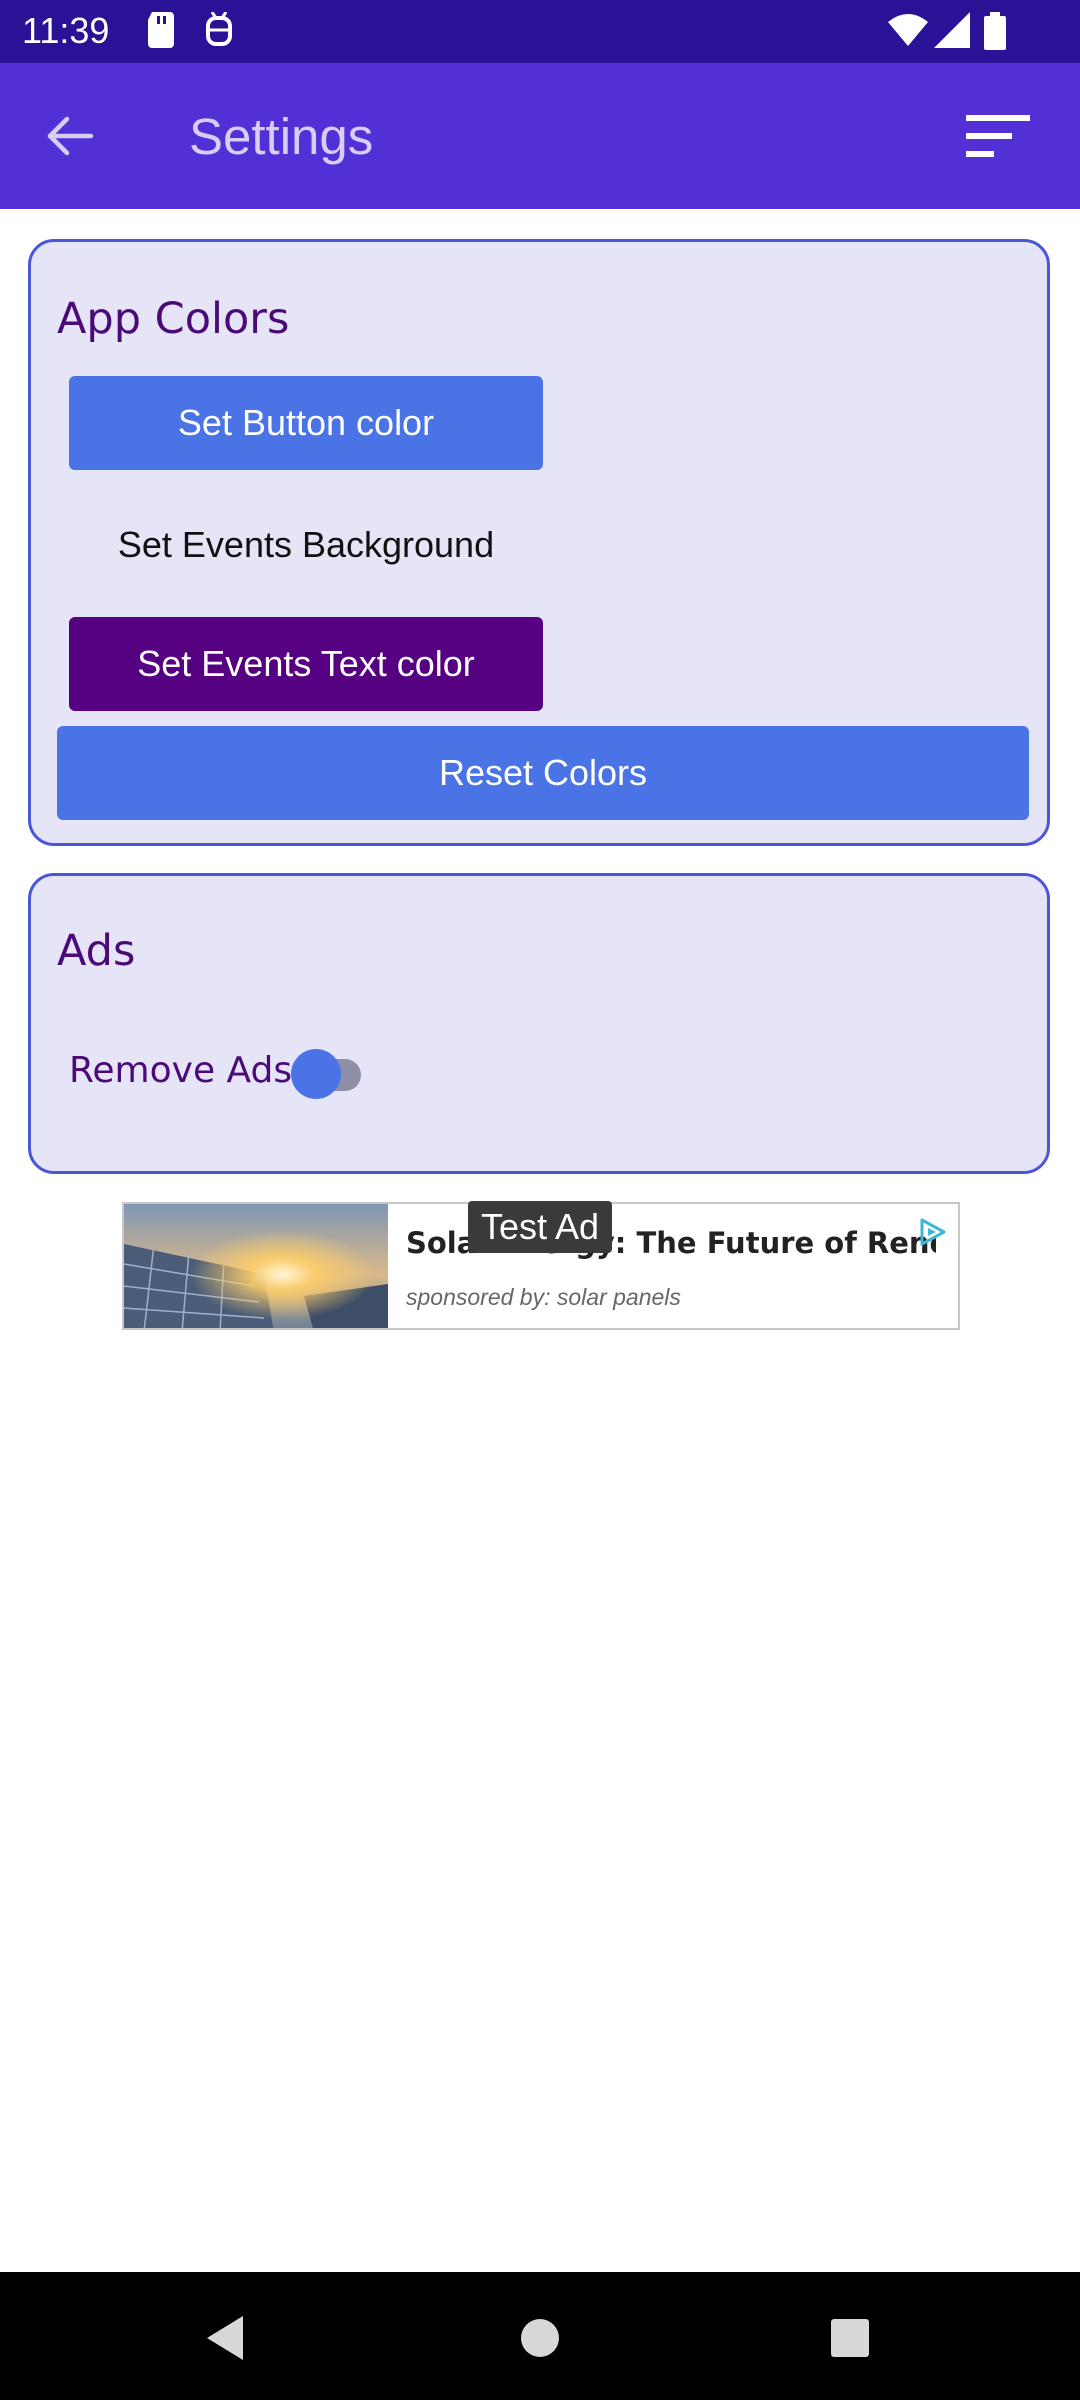 Image resolution: width=1080 pixels, height=2400 pixels. I want to click on solar-panel-image, so click(256, 1266).